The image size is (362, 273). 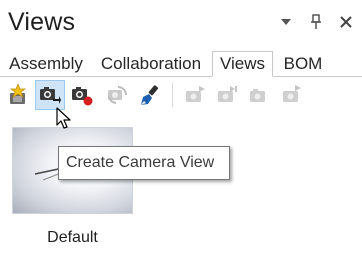 What do you see at coordinates (346, 22) in the screenshot?
I see `close-icon` at bounding box center [346, 22].